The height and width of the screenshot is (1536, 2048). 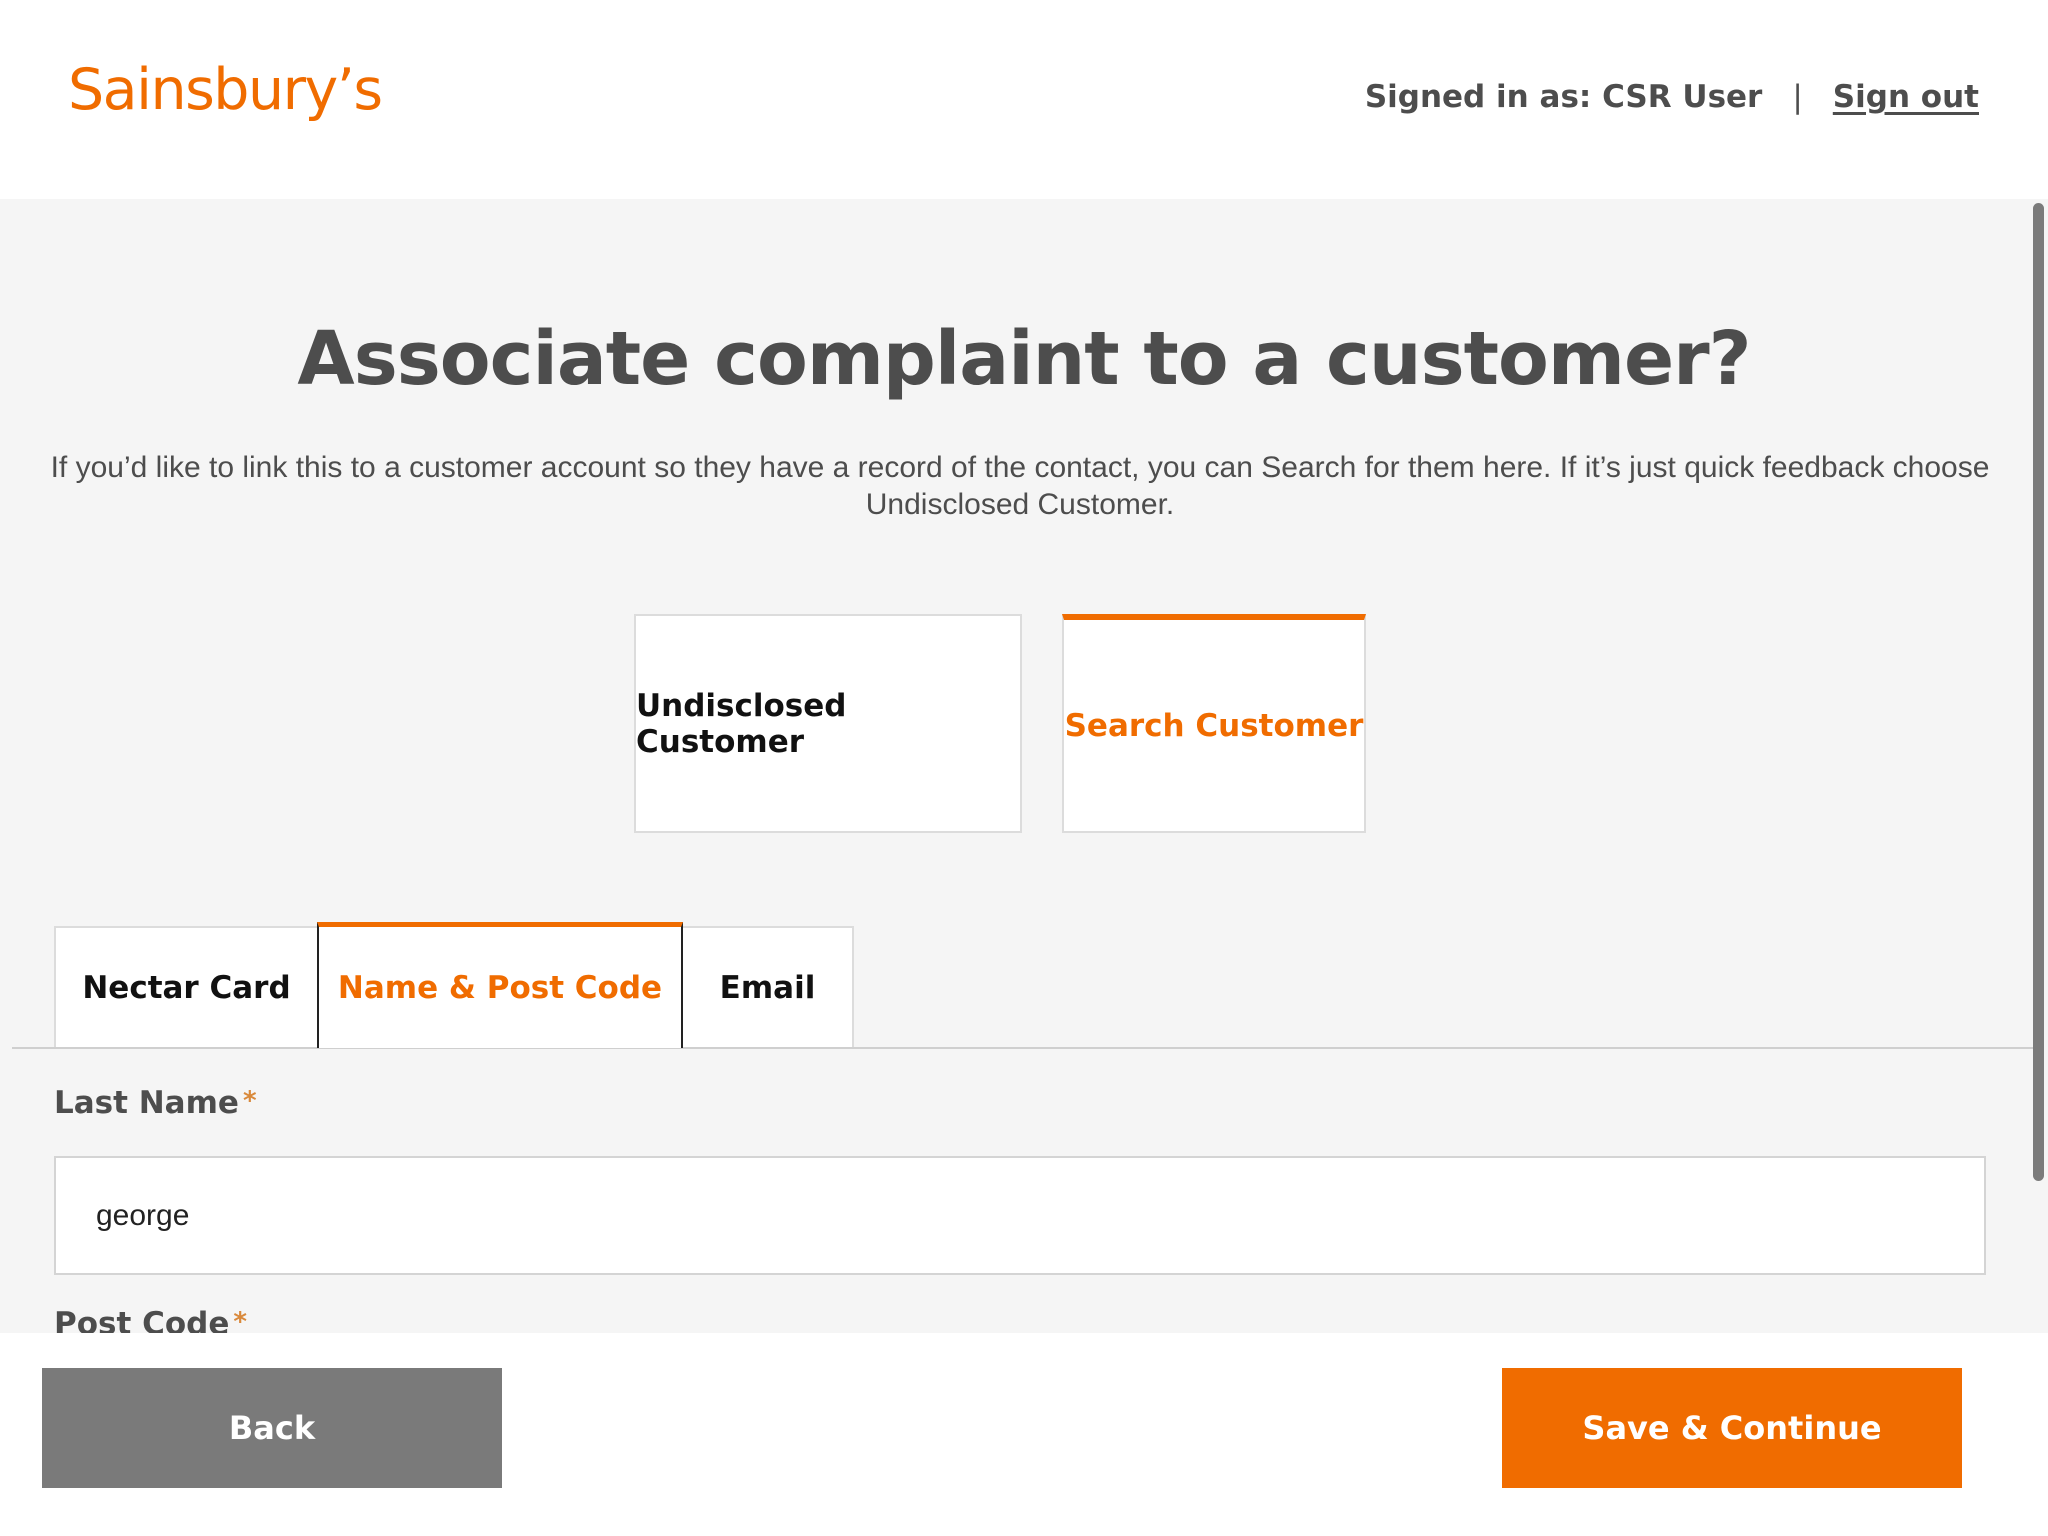 I want to click on sign-out-link: Sign out, so click(x=1906, y=97).